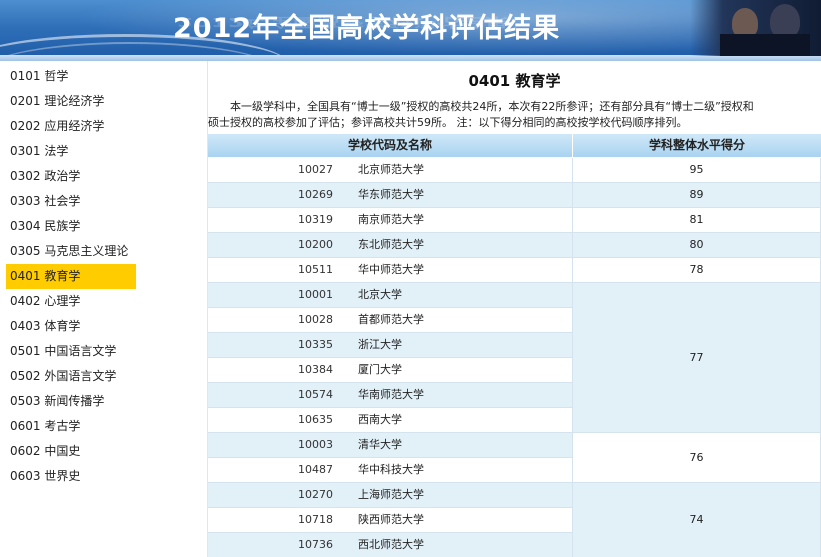 The width and height of the screenshot is (821, 557). Describe the element at coordinates (71, 101) in the screenshot. I see `sidebar-item: 0201 理论经济学` at that location.